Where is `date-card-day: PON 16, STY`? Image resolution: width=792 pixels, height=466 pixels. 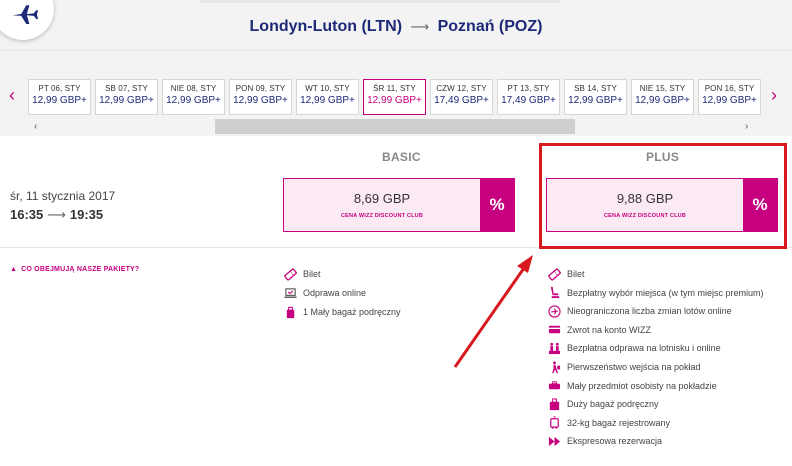 date-card-day: PON 16, STY is located at coordinates (729, 88).